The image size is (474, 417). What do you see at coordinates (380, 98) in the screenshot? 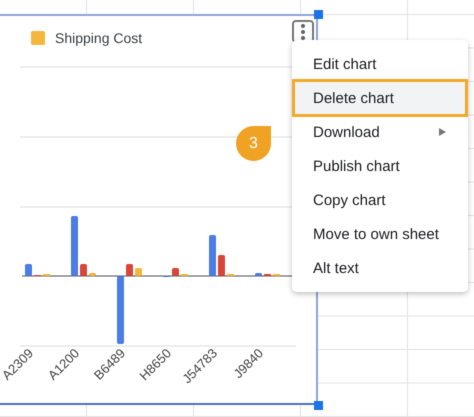
I see `menu-item: Delete chart` at bounding box center [380, 98].